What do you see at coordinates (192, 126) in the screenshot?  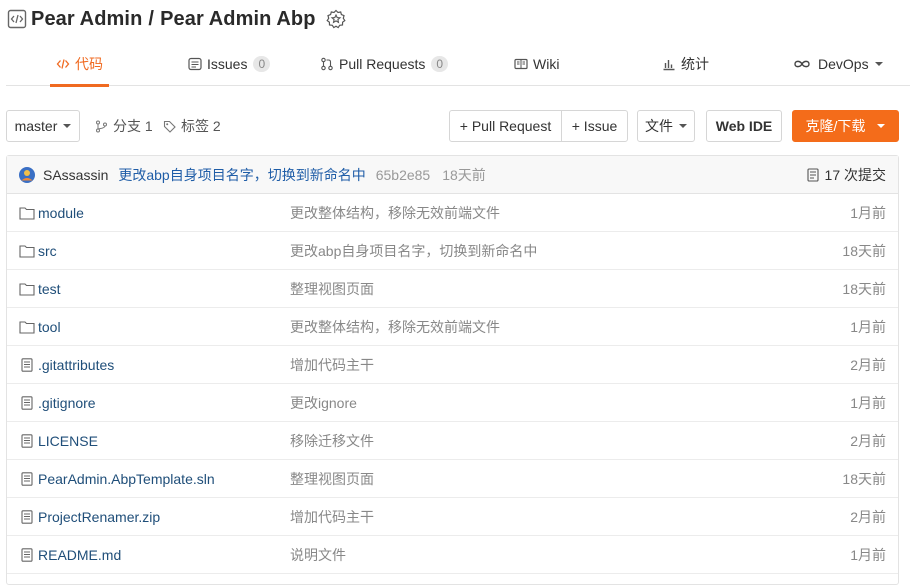 I see `tags-link: 标签 2` at bounding box center [192, 126].